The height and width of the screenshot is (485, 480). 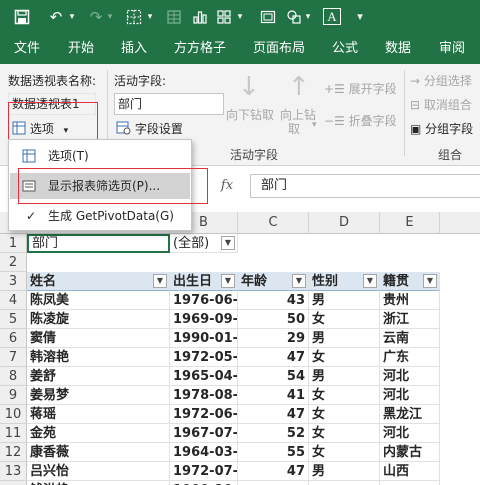 What do you see at coordinates (98, 452) in the screenshot?
I see `table-cell: 康香薇` at bounding box center [98, 452].